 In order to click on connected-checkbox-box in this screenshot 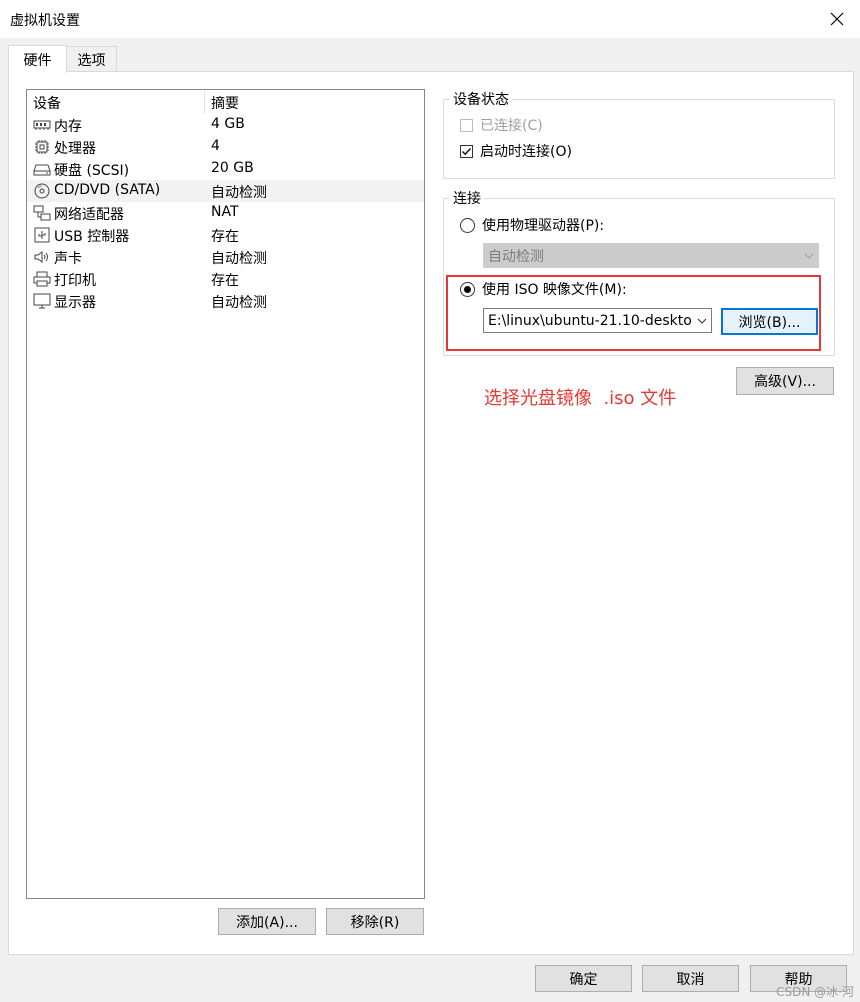, I will do `click(466, 125)`.